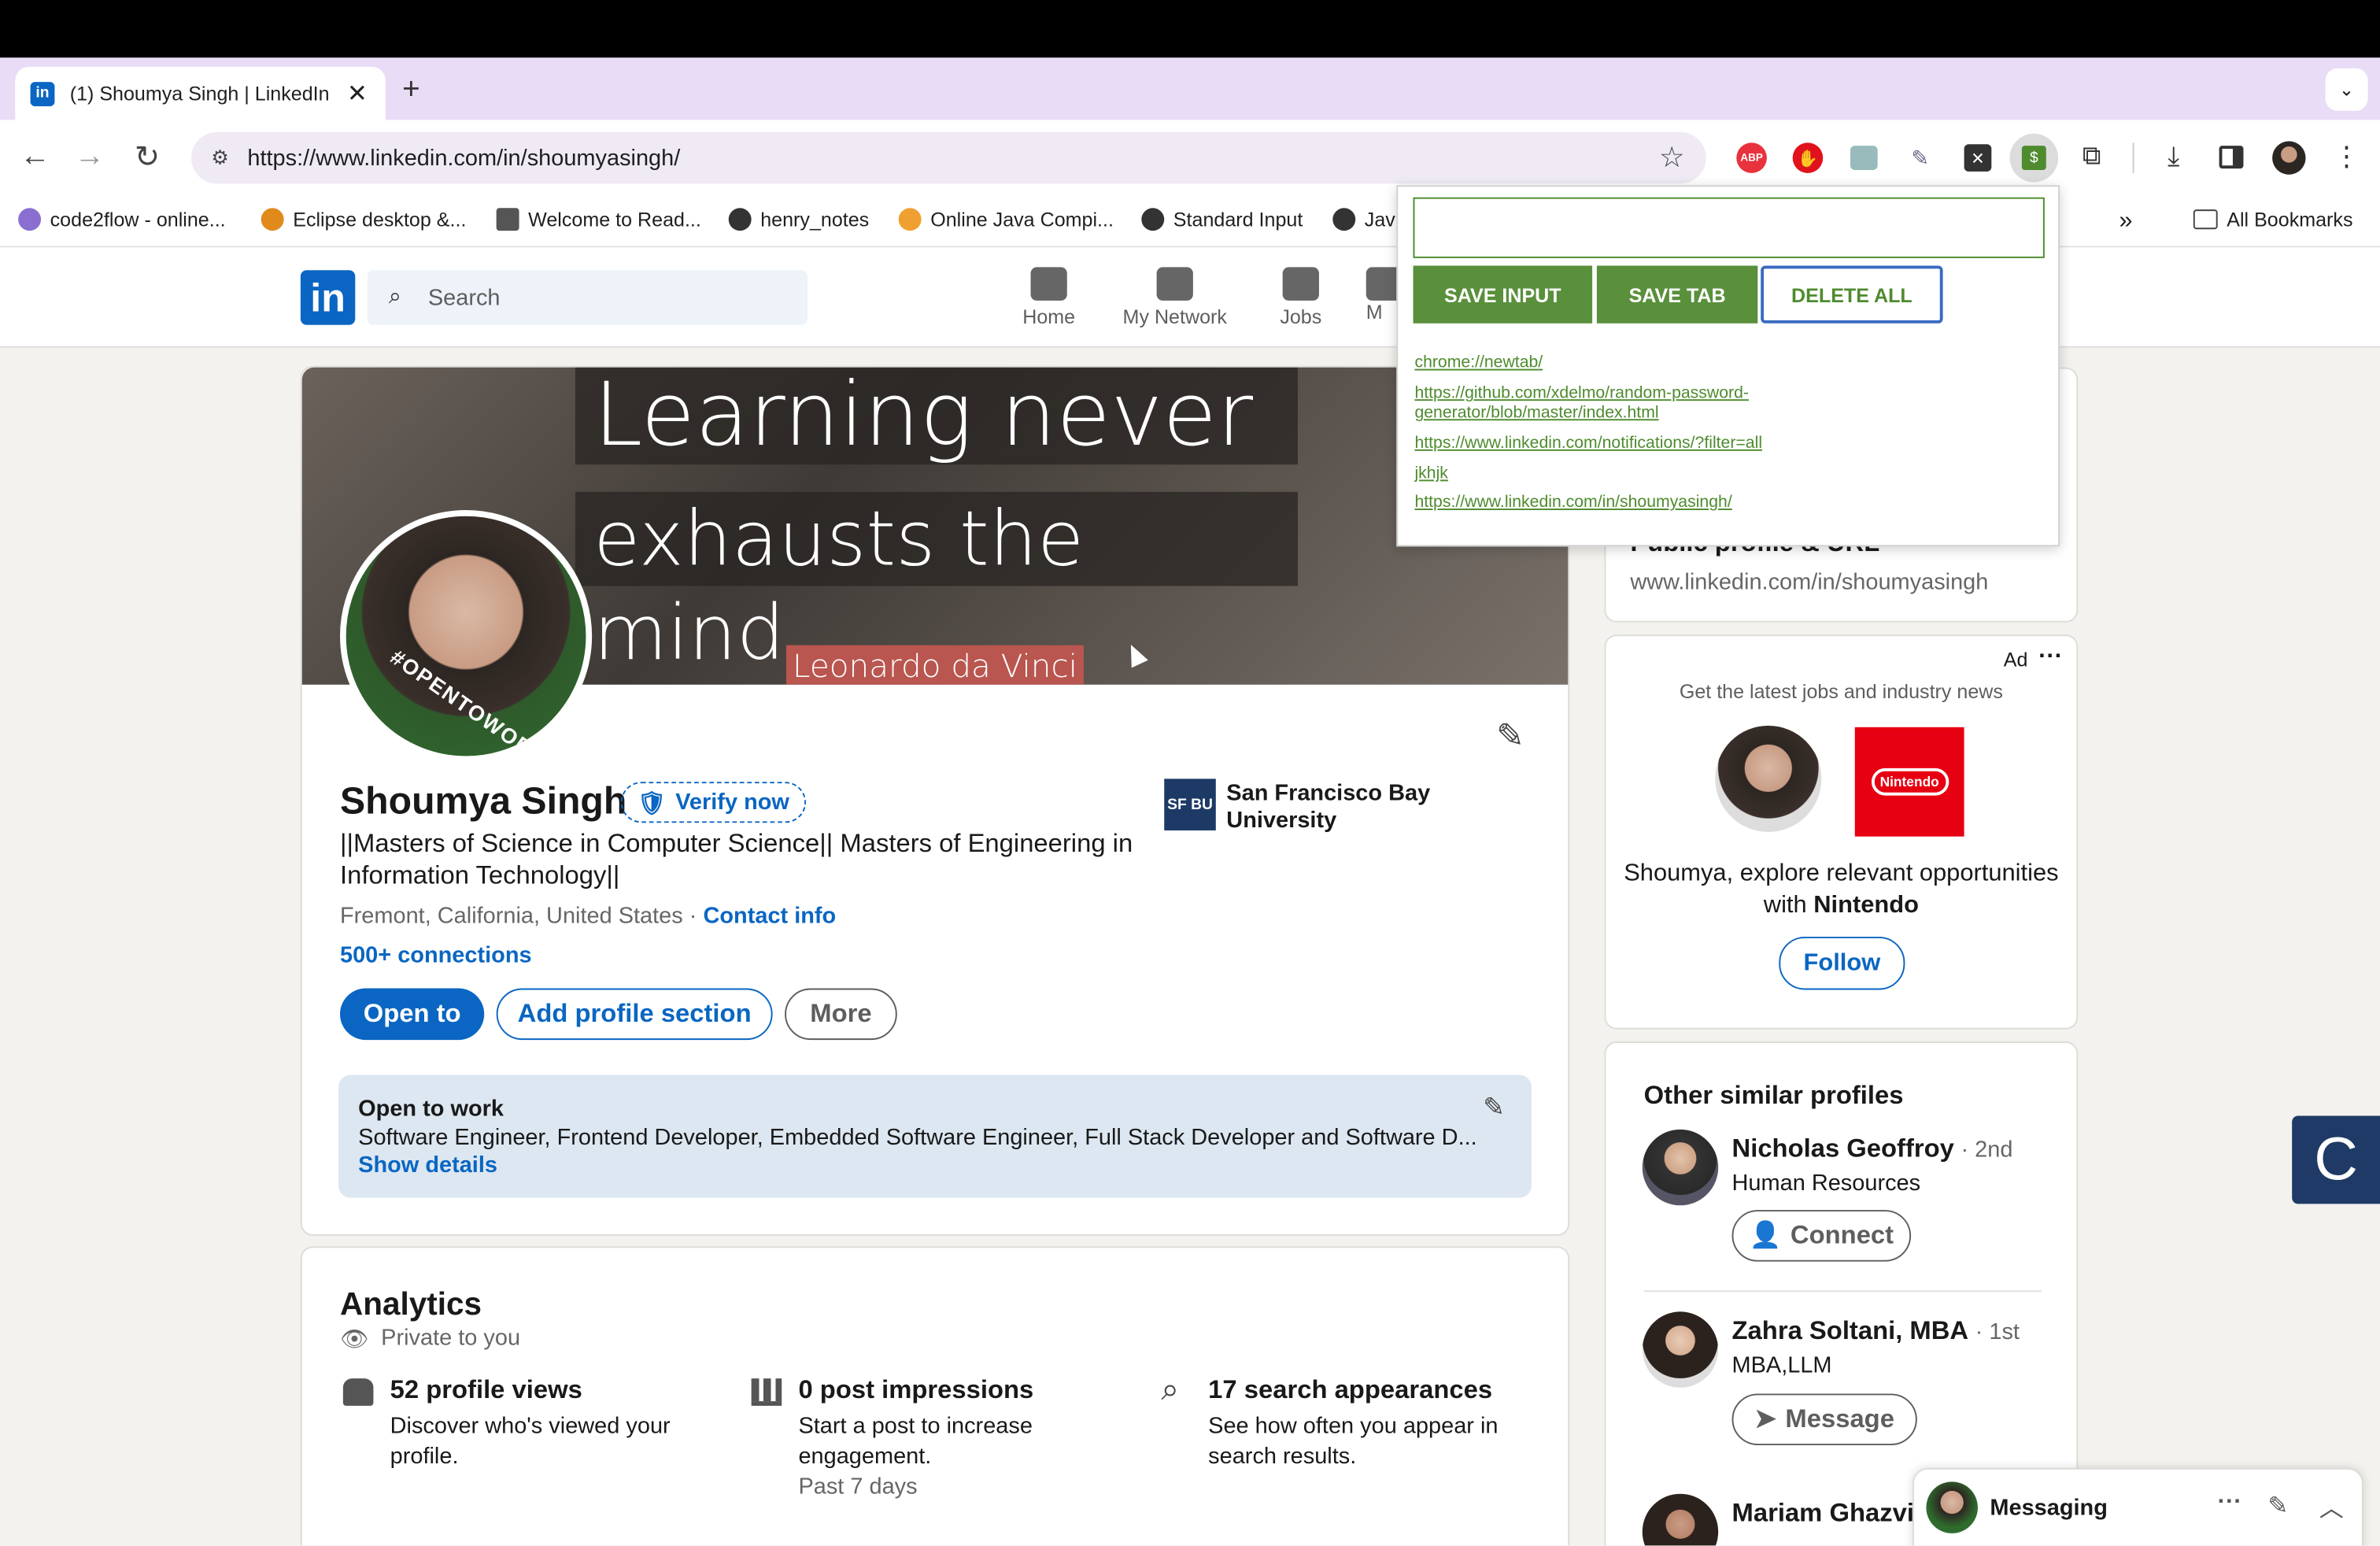 Image resolution: width=2380 pixels, height=1546 pixels. I want to click on bookmark-item: Standard Input, so click(1222, 220).